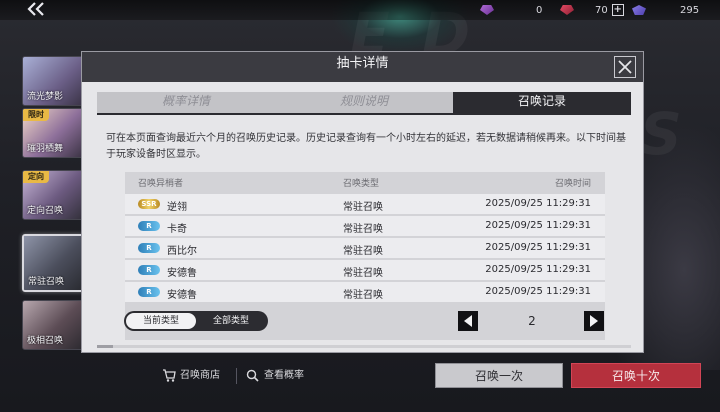  Describe the element at coordinates (609, 10) in the screenshot. I see `currency-red-count: 70 +` at that location.